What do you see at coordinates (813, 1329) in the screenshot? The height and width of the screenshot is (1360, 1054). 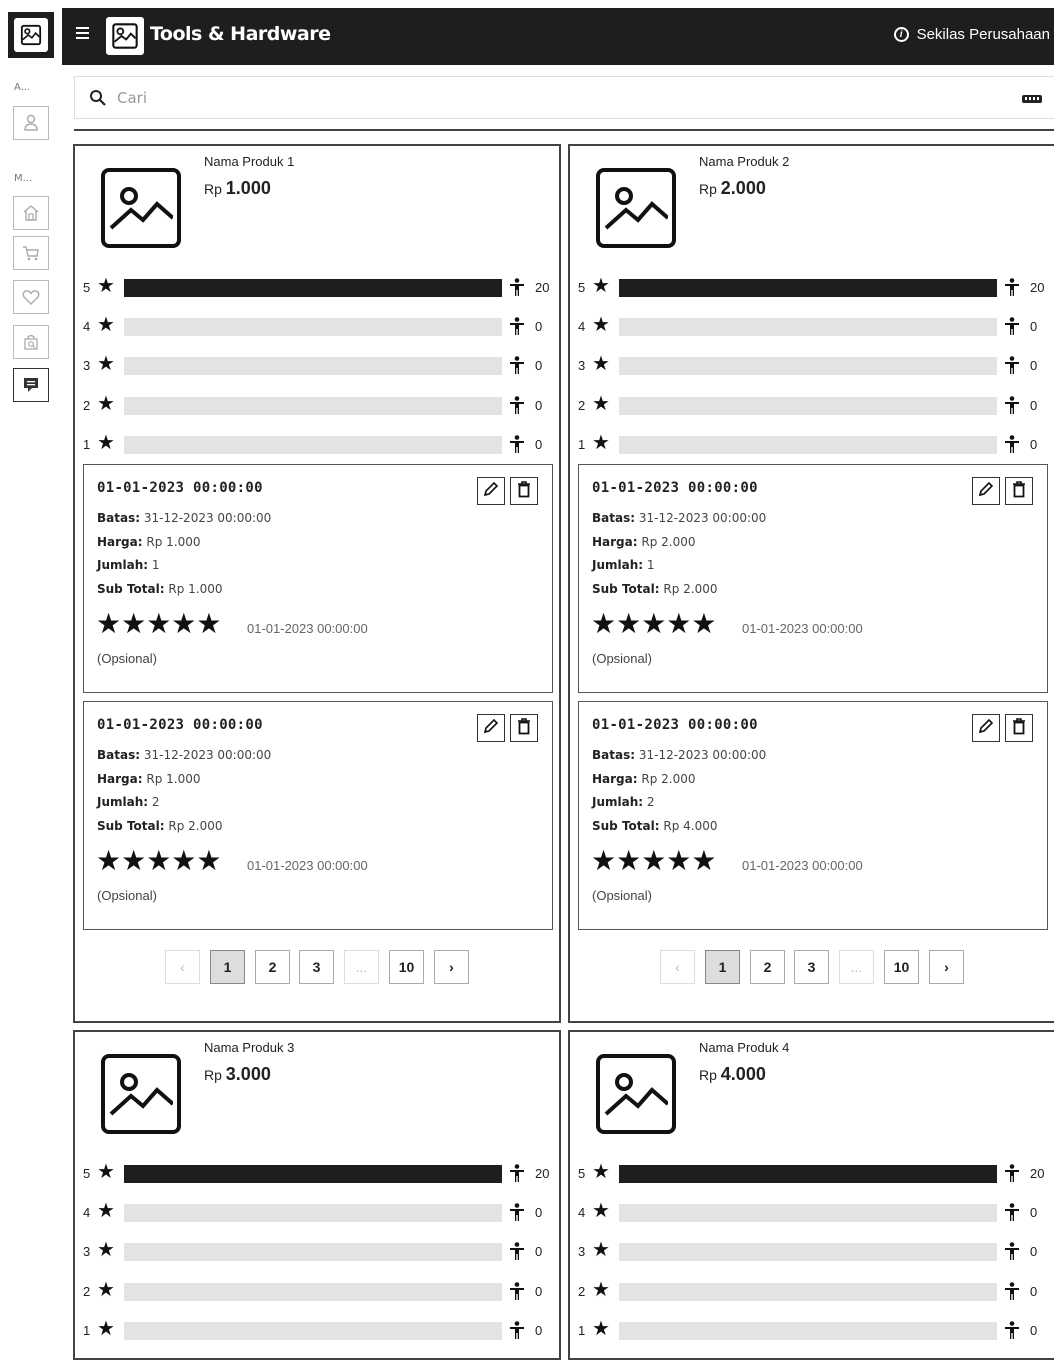 I see `rating-row: 1 ★ 0` at bounding box center [813, 1329].